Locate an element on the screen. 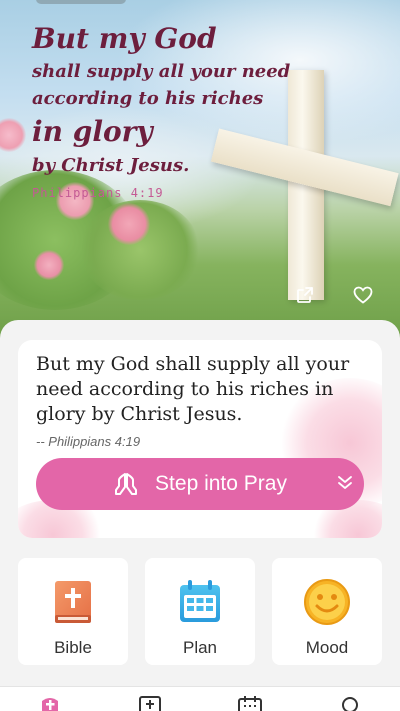 Image resolution: width=400 pixels, height=711 pixels. plan-tab-icon is located at coordinates (250, 703).